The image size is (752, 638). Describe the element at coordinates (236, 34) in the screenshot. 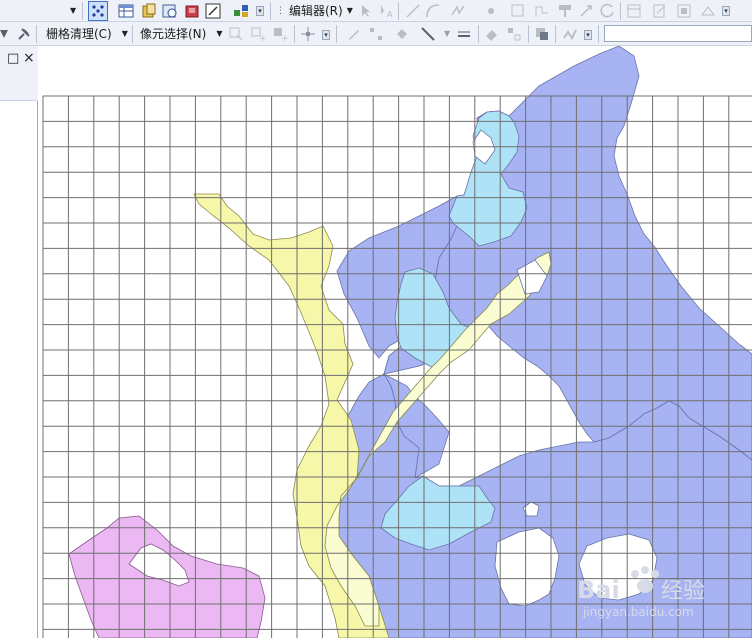

I see `select-connected-cells-icon` at that location.